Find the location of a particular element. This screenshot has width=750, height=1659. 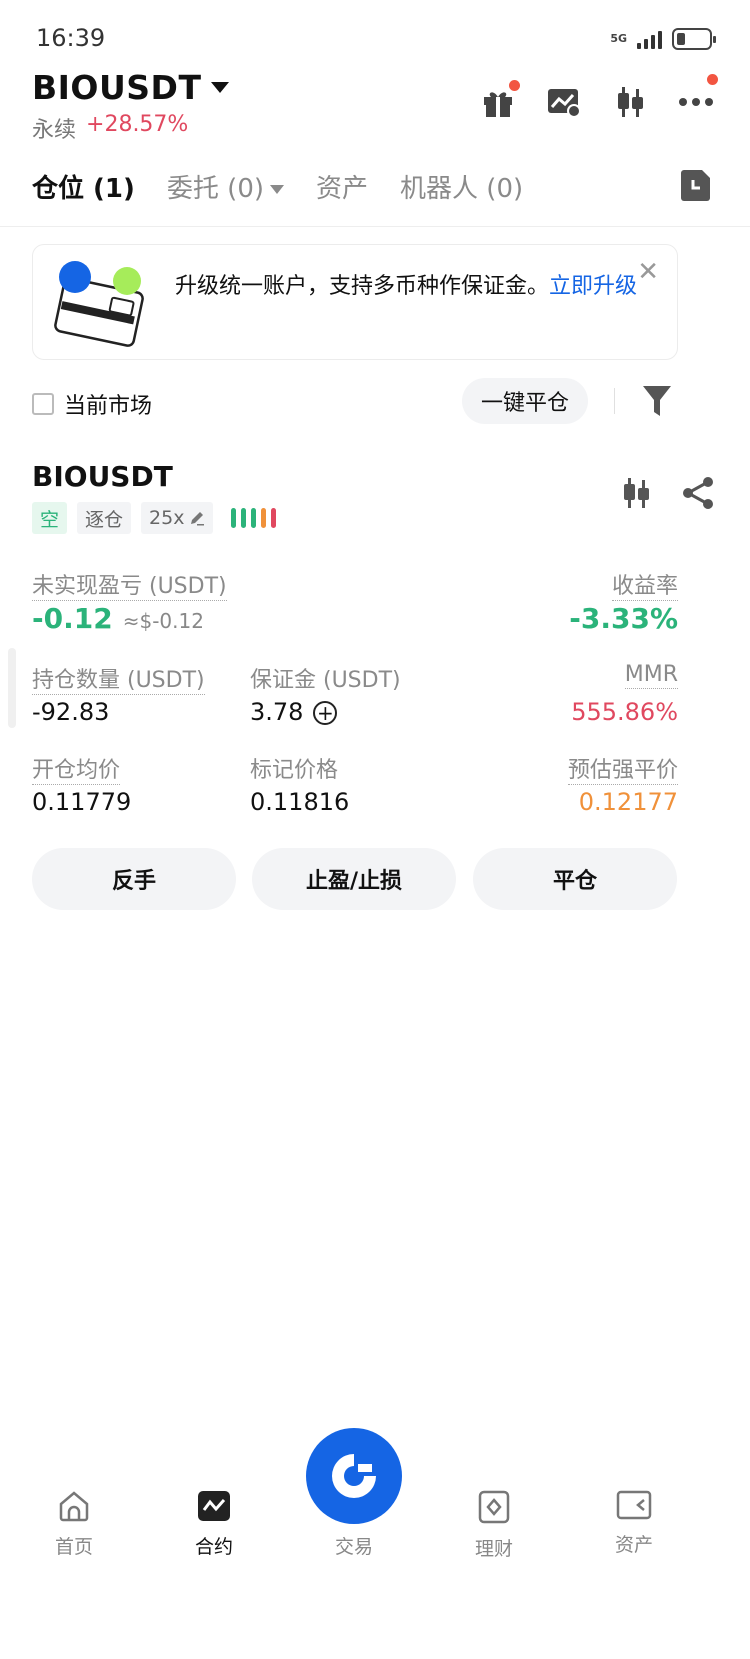

leverage-value: 25x is located at coordinates (167, 518).